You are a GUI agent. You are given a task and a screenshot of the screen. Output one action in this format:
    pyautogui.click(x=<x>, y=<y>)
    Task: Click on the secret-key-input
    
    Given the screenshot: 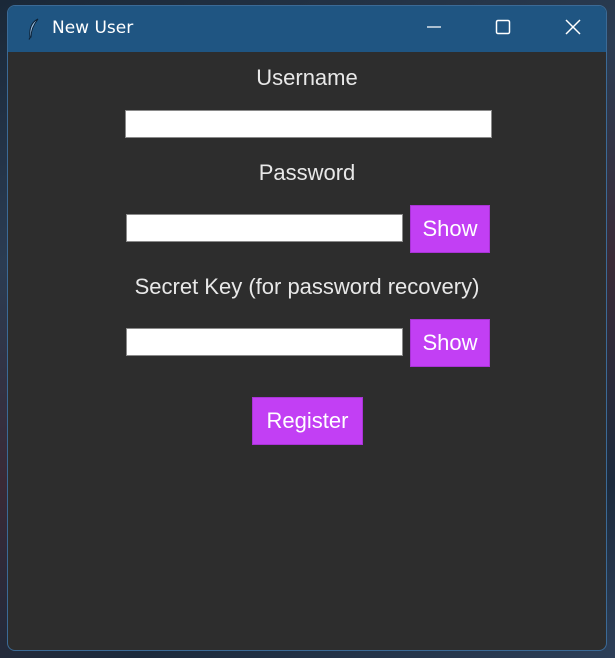 What is the action you would take?
    pyautogui.click(x=264, y=342)
    